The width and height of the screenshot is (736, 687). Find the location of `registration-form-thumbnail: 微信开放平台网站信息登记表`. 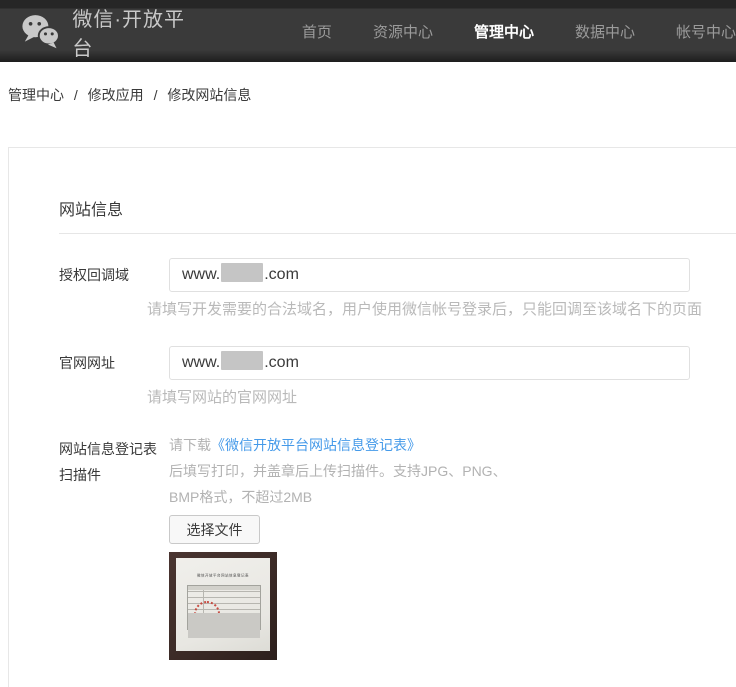

registration-form-thumbnail: 微信开放平台网站信息登记表 is located at coordinates (223, 606).